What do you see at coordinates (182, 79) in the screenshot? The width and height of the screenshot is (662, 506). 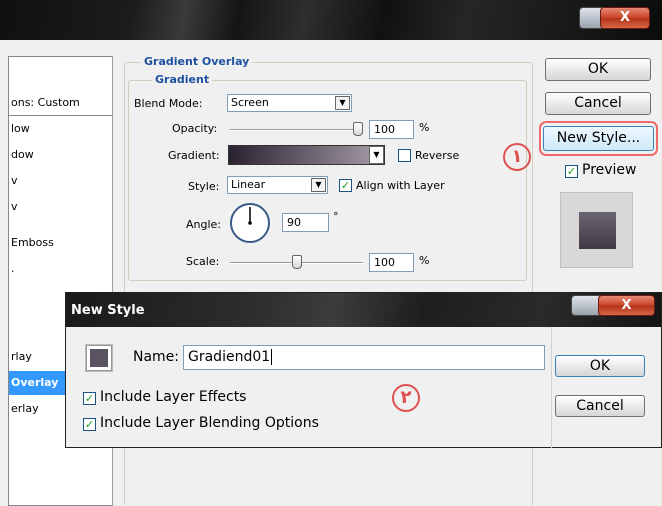 I see `gradient-group-title: Gradient` at bounding box center [182, 79].